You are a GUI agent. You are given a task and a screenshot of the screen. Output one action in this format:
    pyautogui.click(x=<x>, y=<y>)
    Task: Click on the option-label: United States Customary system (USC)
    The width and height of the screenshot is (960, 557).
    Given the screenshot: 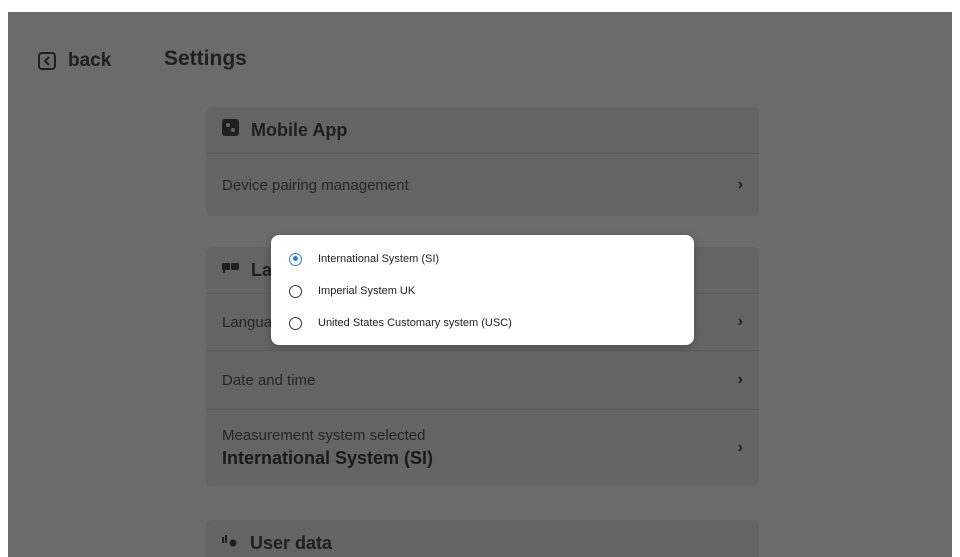 What is the action you would take?
    pyautogui.click(x=415, y=323)
    